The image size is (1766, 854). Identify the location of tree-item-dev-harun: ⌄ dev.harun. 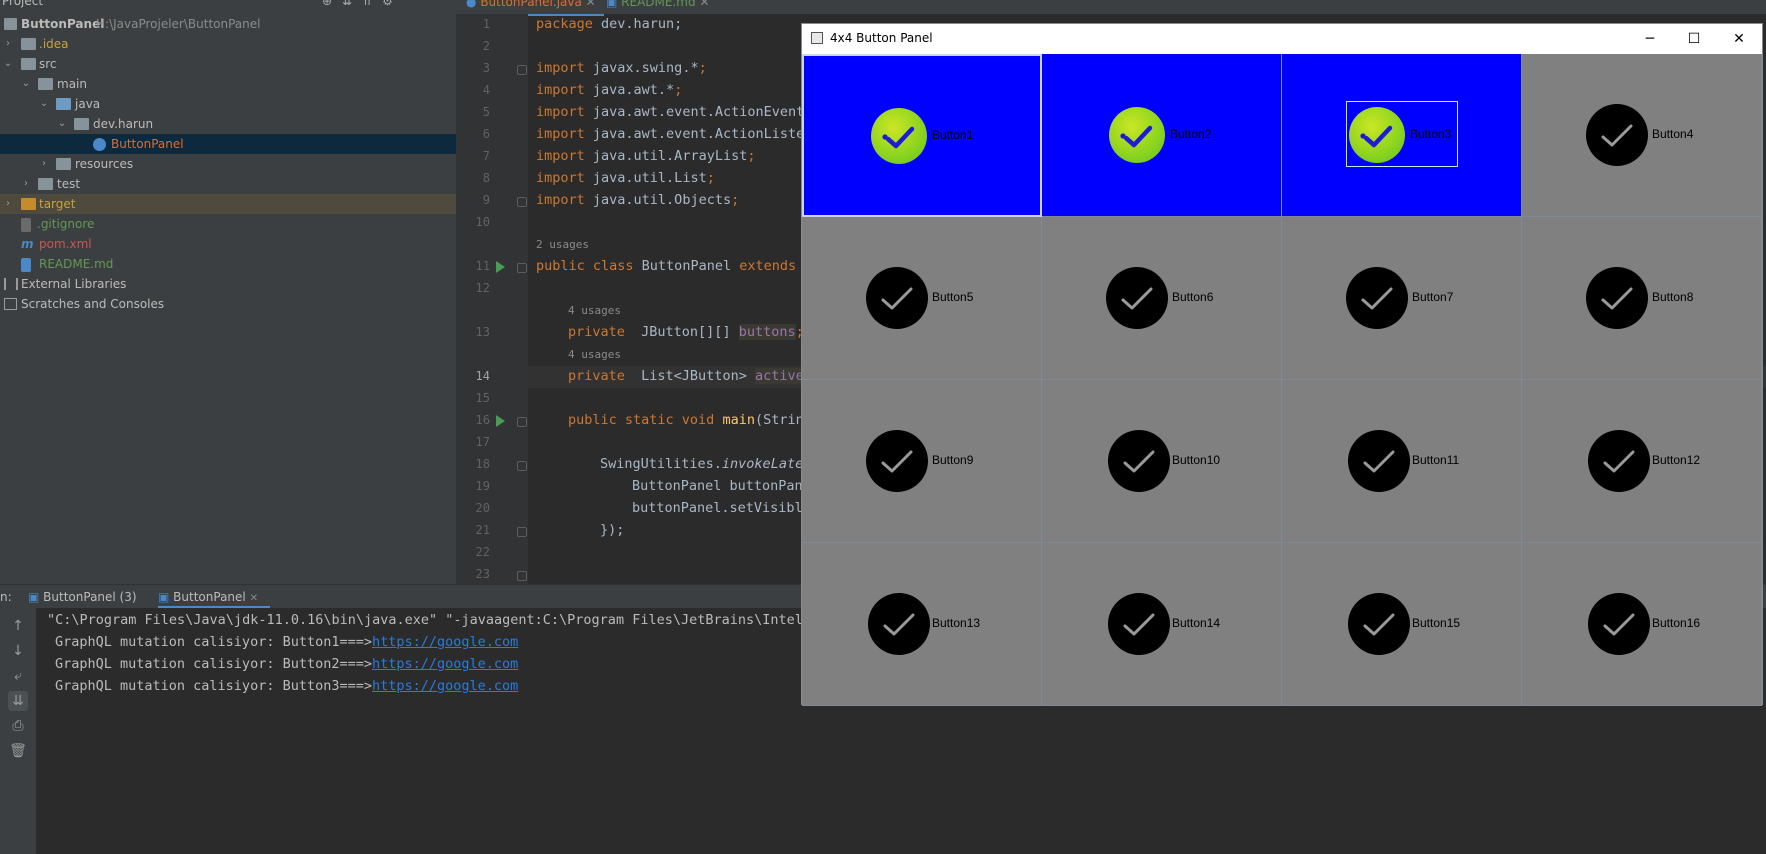
(228, 124).